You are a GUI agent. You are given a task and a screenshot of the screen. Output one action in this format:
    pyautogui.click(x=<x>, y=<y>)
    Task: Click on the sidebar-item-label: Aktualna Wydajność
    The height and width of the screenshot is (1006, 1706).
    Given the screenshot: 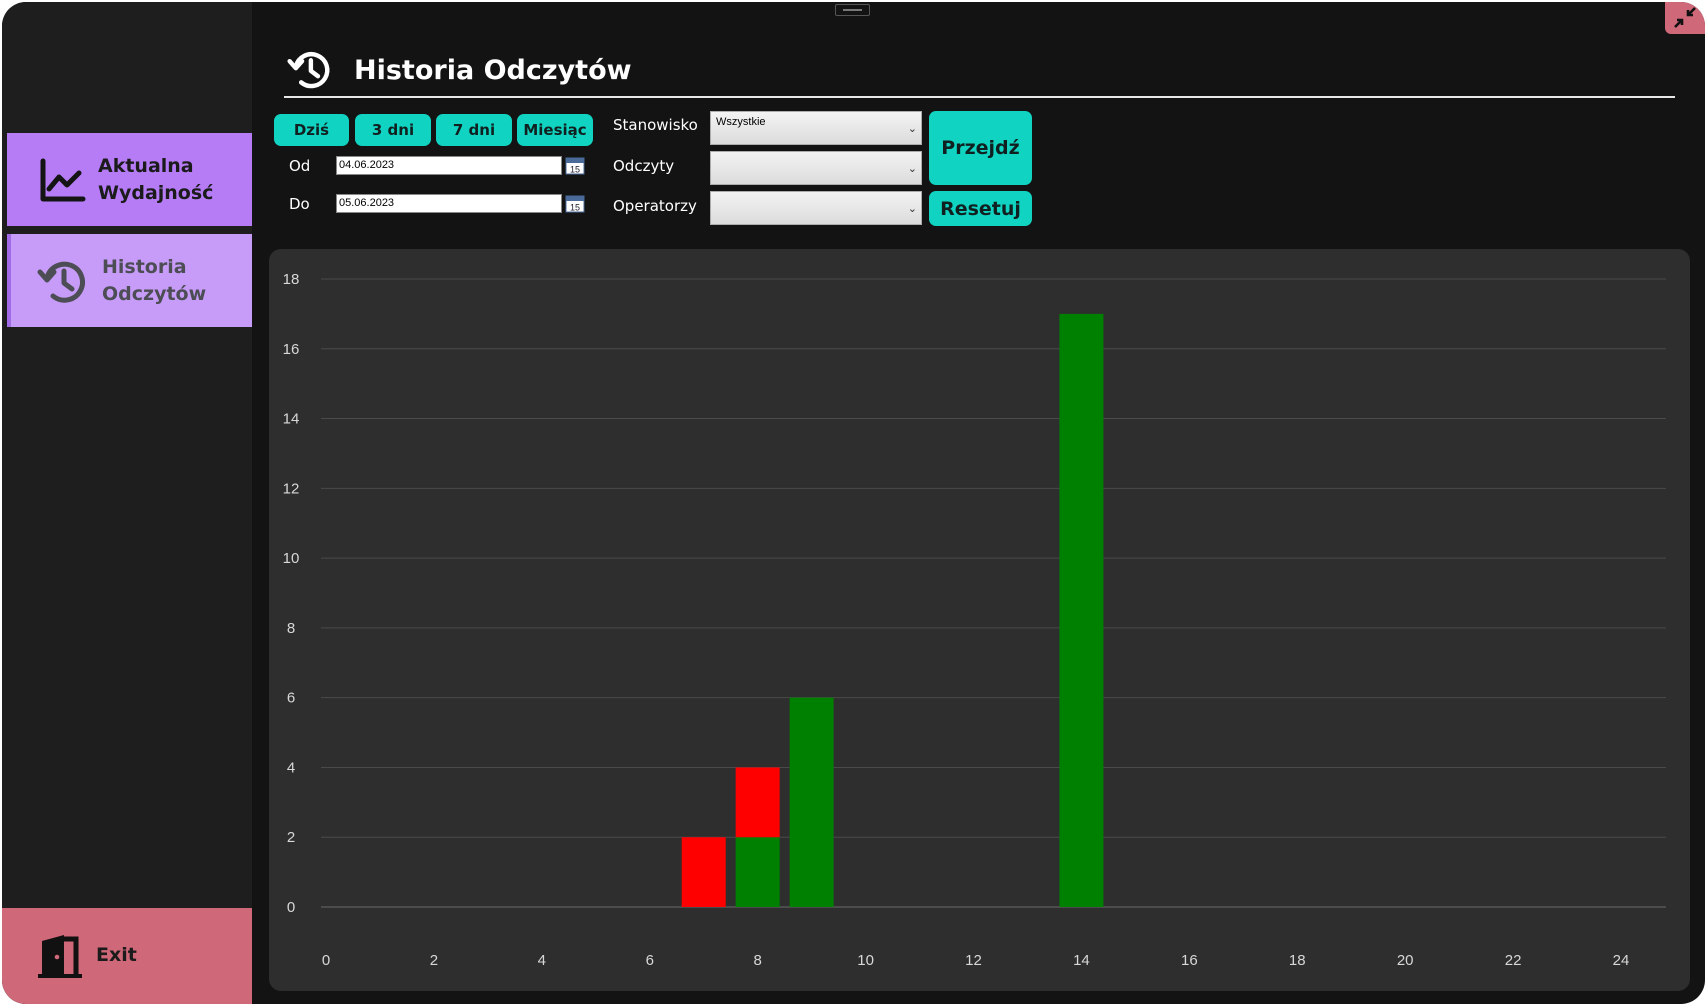 What is the action you would take?
    pyautogui.click(x=156, y=179)
    